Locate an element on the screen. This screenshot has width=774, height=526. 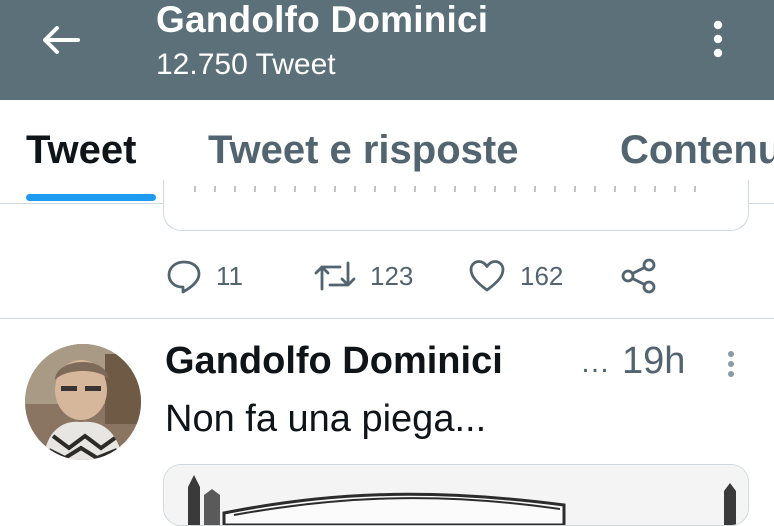
profile-name: Gandolfo Dominici is located at coordinates (322, 20).